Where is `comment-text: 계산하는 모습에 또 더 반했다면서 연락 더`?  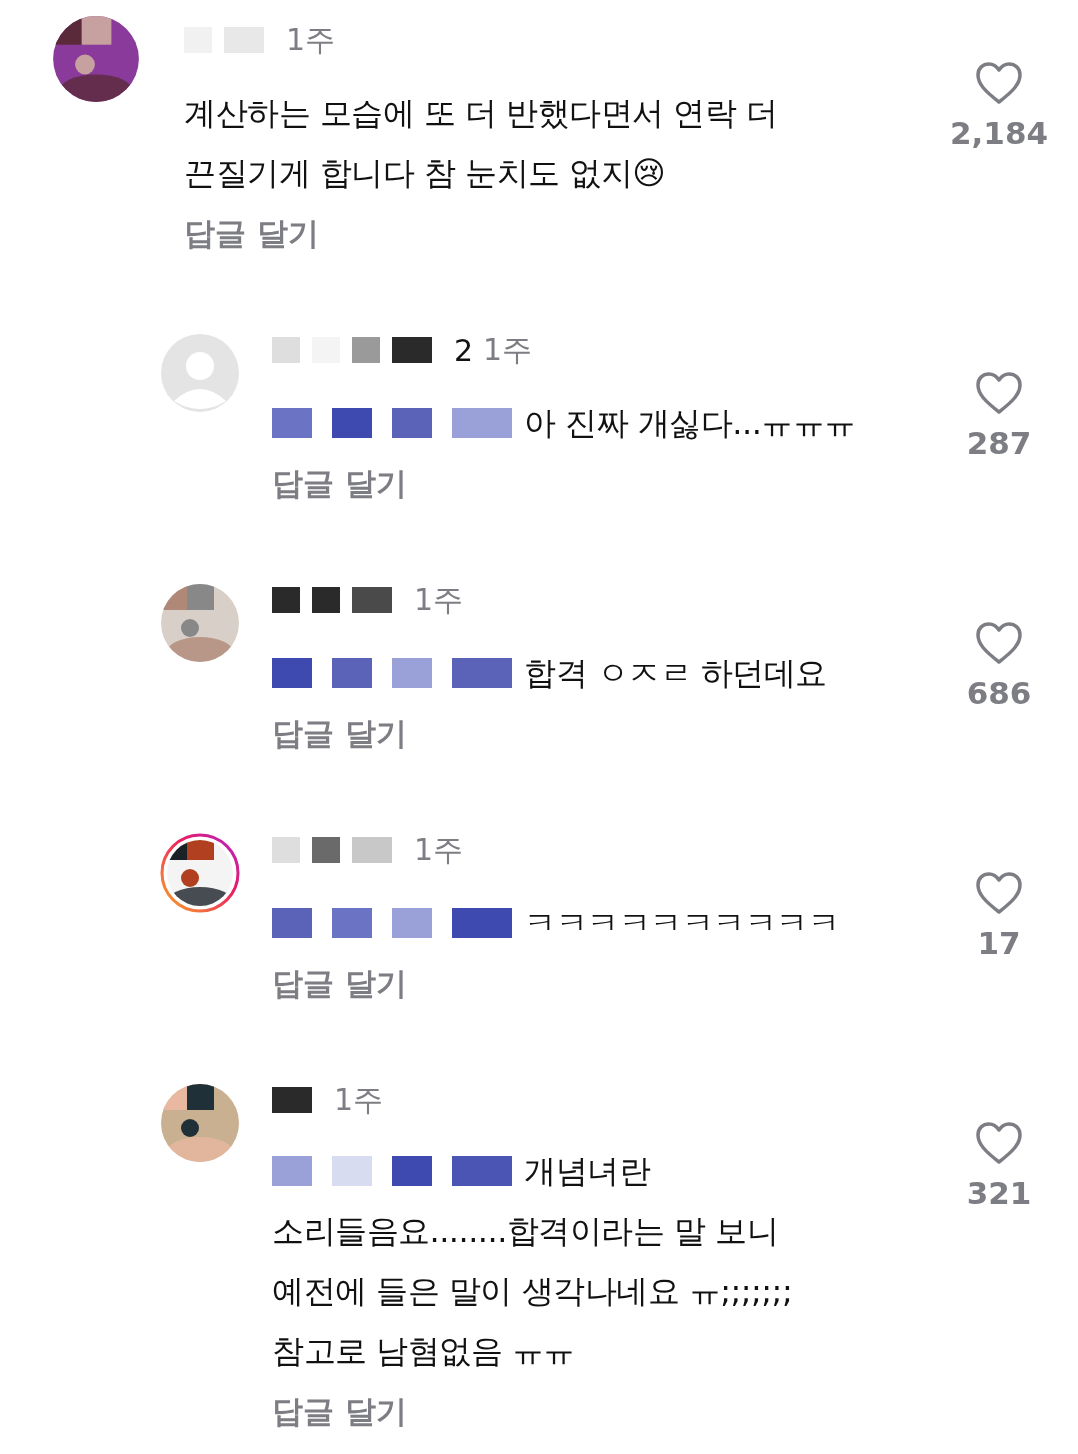 comment-text: 계산하는 모습에 또 더 반했다면서 연락 더 is located at coordinates (481, 113).